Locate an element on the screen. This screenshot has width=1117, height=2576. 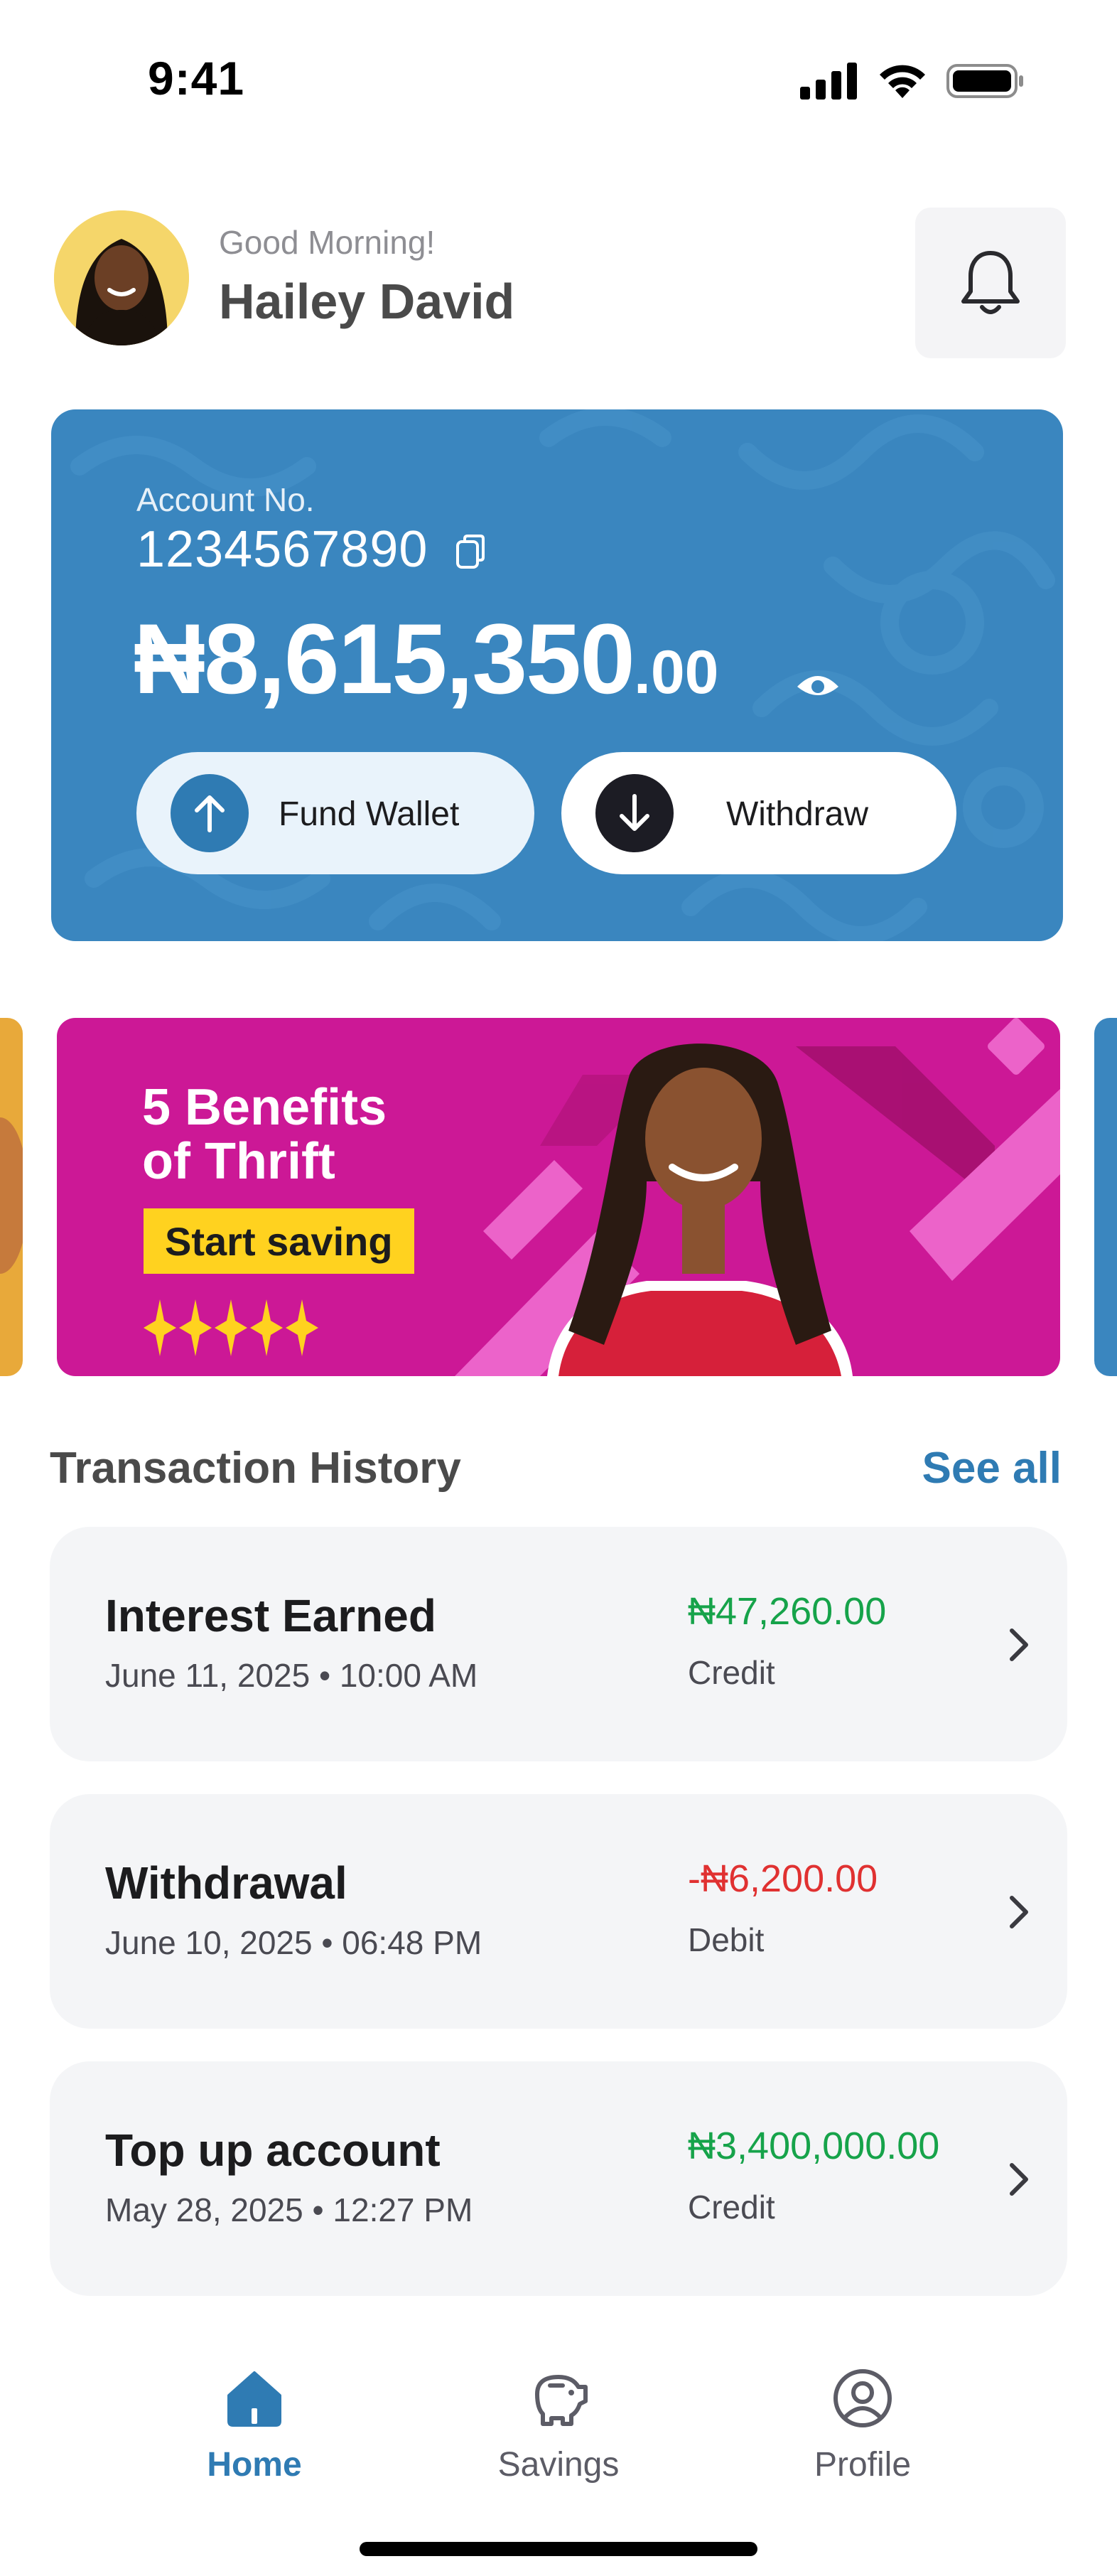
nav-savings: Savings is located at coordinates (558, 2425).